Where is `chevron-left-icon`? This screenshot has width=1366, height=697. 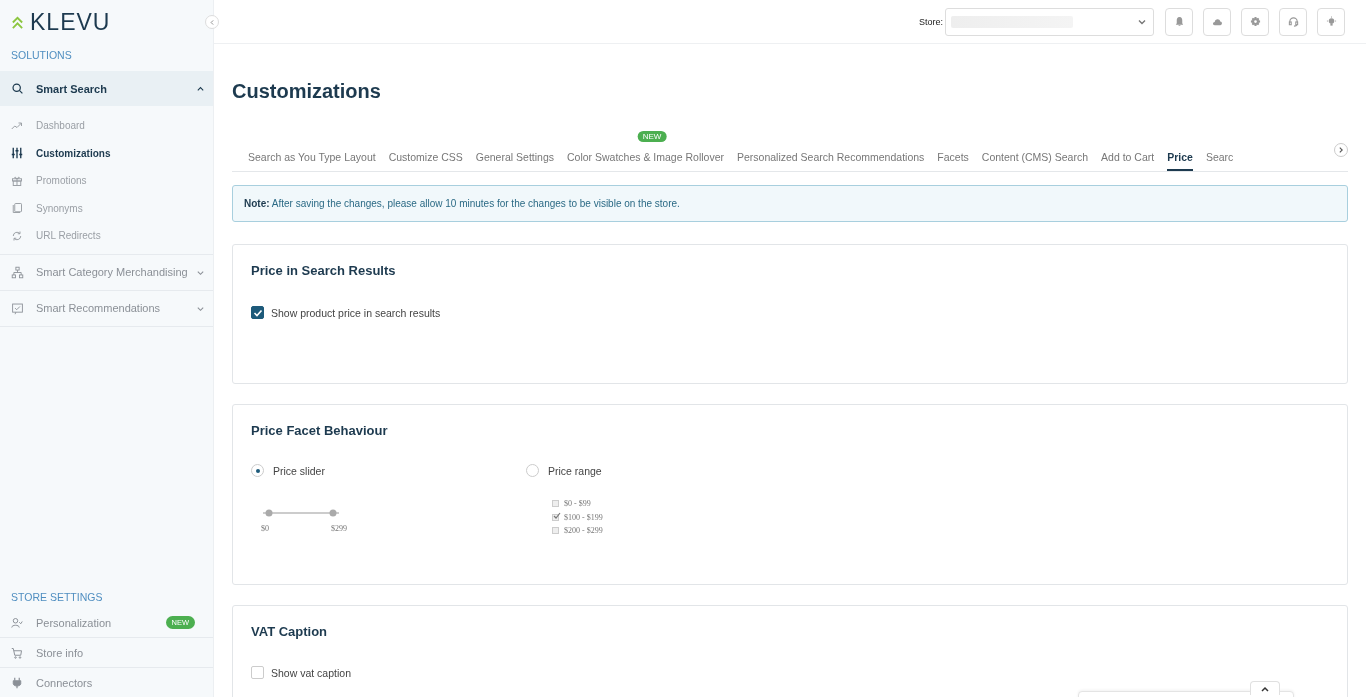
chevron-left-icon is located at coordinates (212, 22).